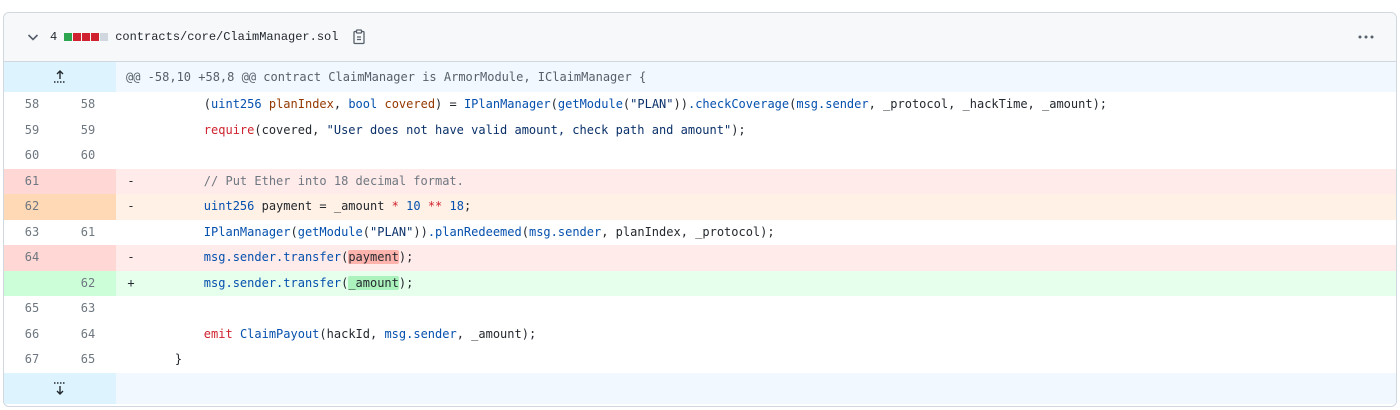 This screenshot has height=410, width=1400. Describe the element at coordinates (226, 37) in the screenshot. I see `file-path: contracts/core/ClaimManager.sol` at that location.